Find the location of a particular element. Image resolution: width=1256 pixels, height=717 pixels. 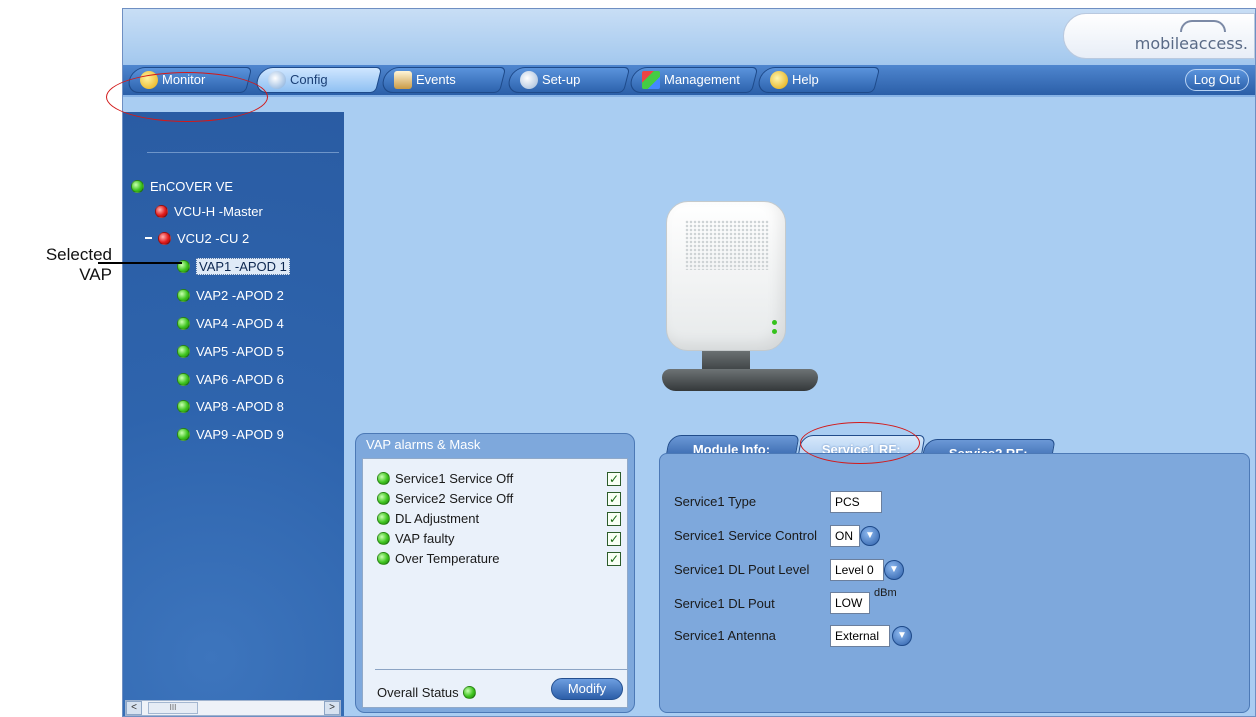

tab-config: Config is located at coordinates (318, 80).